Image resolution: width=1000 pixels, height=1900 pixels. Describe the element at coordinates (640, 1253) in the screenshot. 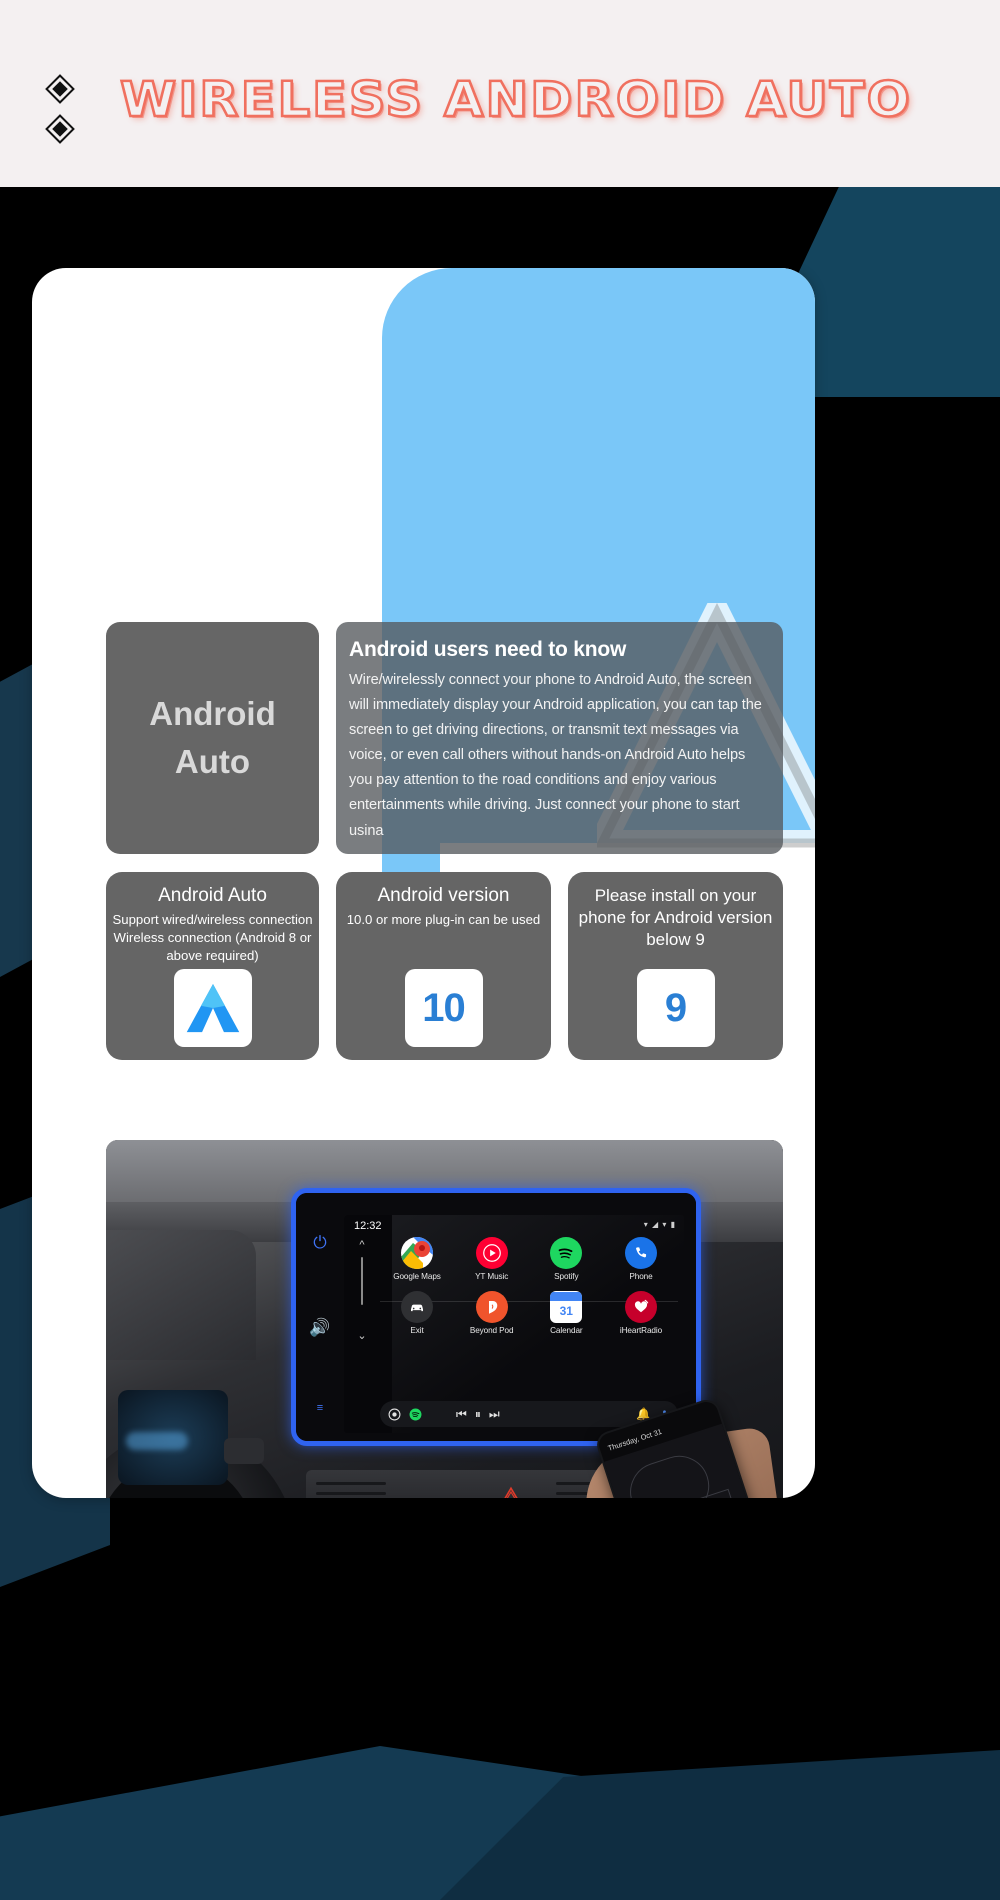

I see `phone-icon` at that location.